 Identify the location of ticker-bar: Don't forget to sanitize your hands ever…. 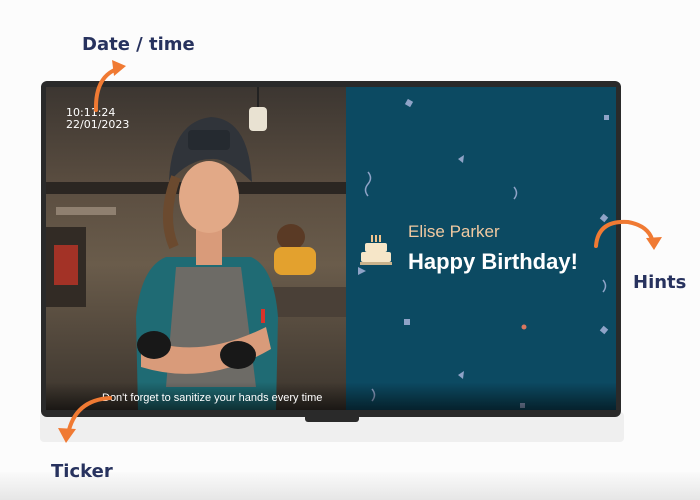
(331, 396).